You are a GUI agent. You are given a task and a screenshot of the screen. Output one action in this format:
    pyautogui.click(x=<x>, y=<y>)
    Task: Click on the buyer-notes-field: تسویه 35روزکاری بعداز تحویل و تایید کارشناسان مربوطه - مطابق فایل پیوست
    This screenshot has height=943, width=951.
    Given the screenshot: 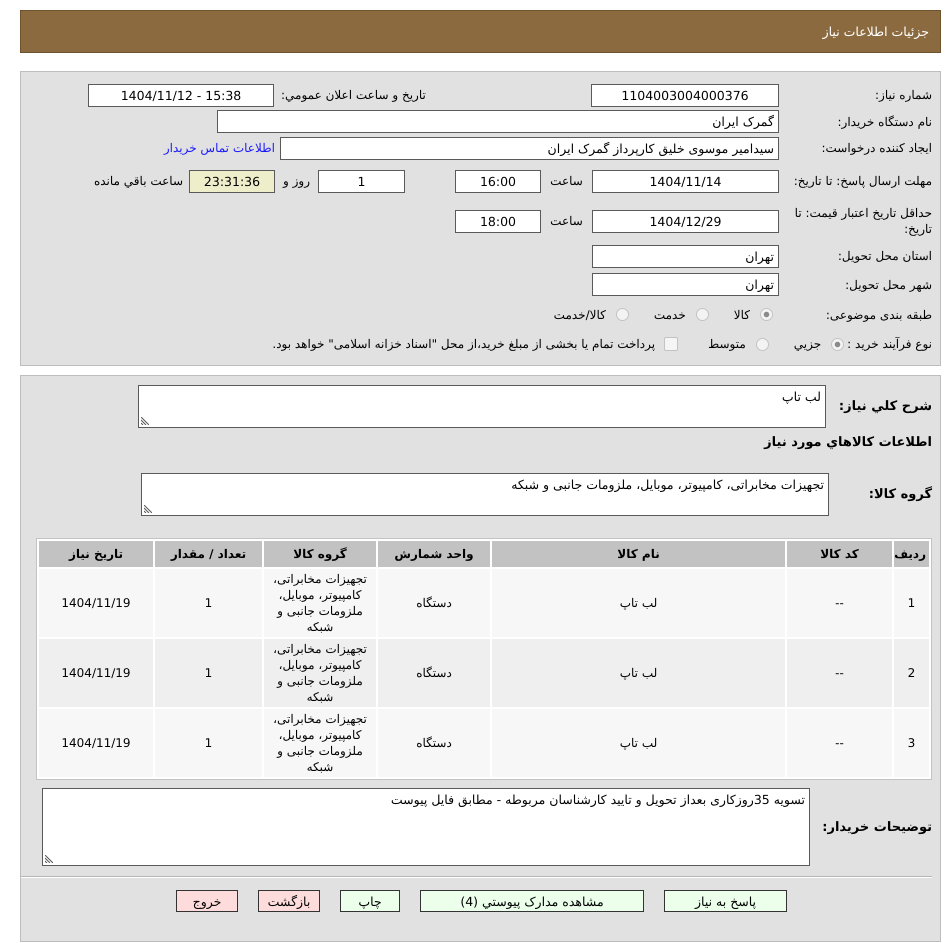 What is the action you would take?
    pyautogui.click(x=426, y=827)
    